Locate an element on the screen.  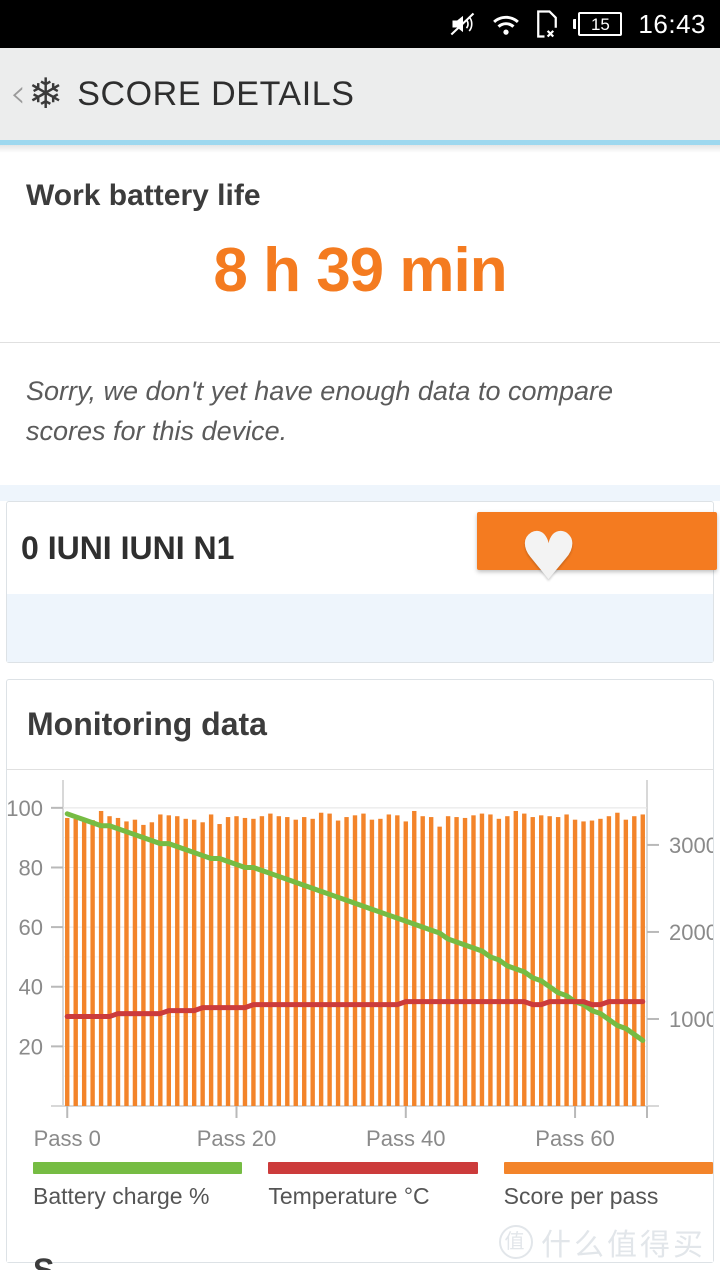
device-card: 0 IUNI IUNI N1 ♥ is located at coordinates (361, 582).